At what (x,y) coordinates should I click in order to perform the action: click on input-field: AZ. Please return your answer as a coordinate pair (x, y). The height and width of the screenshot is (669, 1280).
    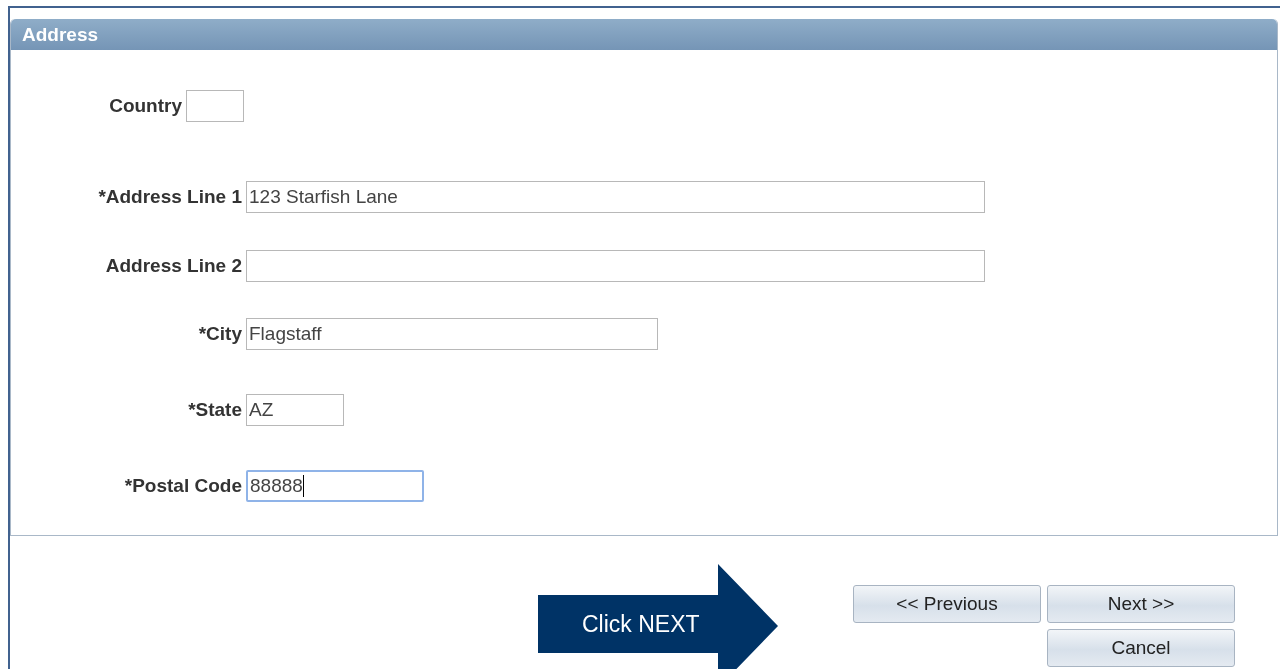
    Looking at the image, I should click on (295, 410).